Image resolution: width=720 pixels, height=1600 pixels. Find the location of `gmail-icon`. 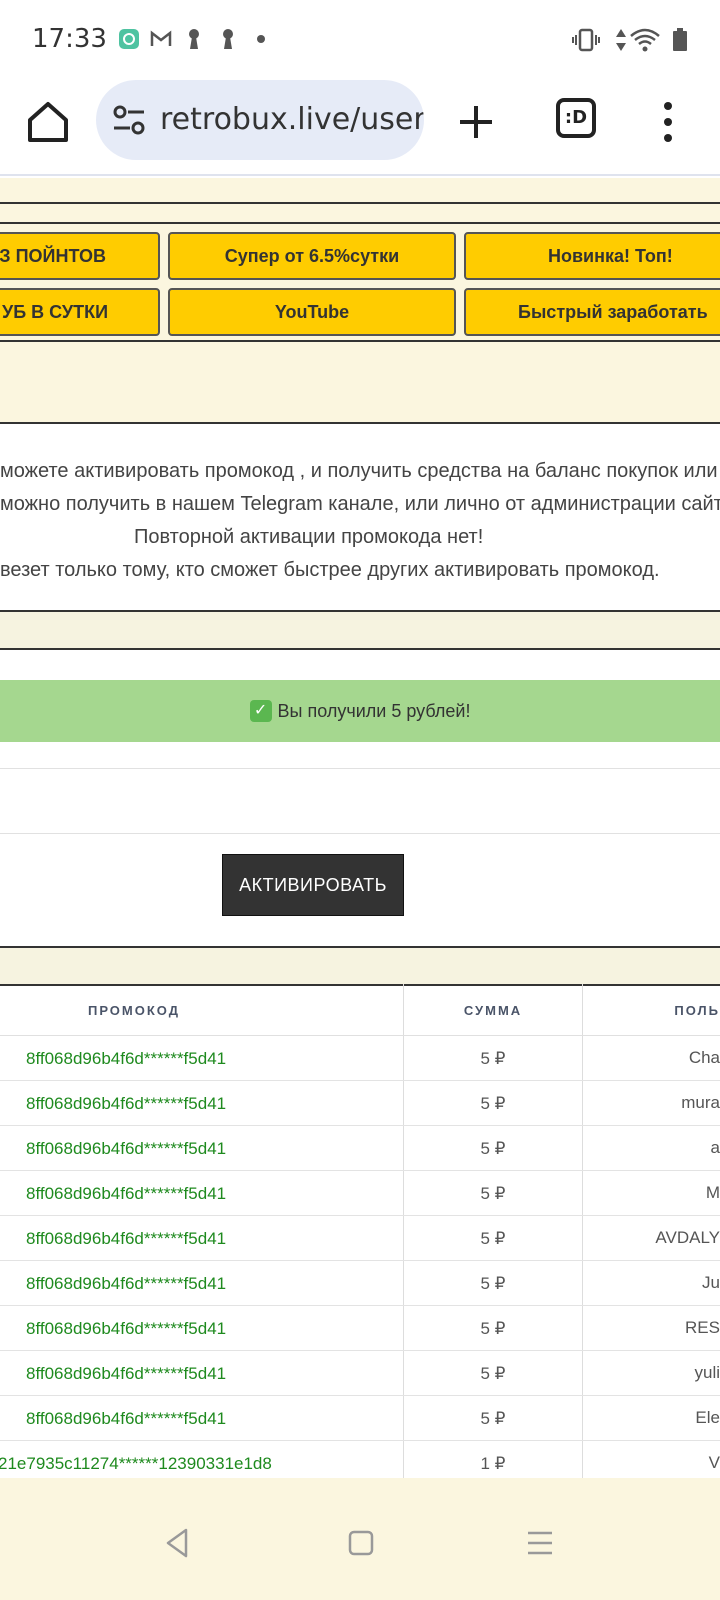

gmail-icon is located at coordinates (161, 38).